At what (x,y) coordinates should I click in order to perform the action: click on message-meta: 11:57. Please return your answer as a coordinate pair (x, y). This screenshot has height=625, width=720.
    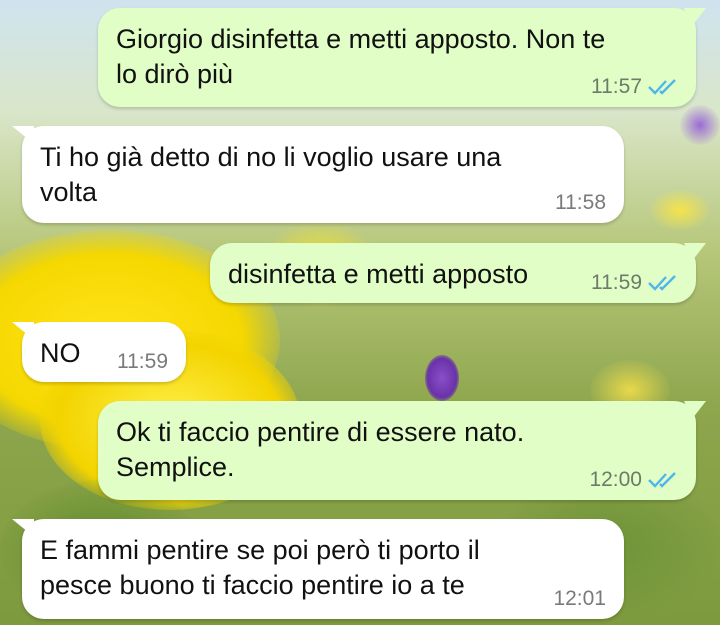
    Looking at the image, I should click on (634, 87).